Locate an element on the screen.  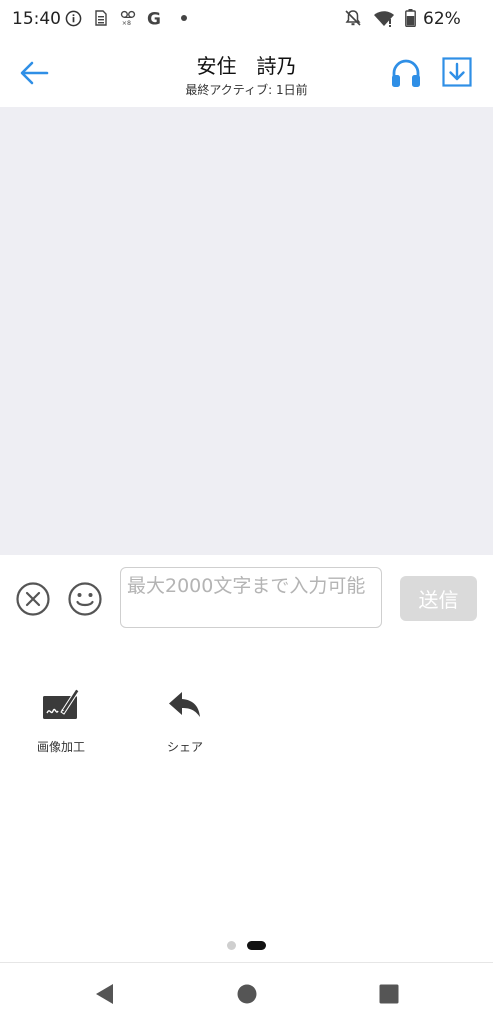
nav-home-icon is located at coordinates (247, 994).